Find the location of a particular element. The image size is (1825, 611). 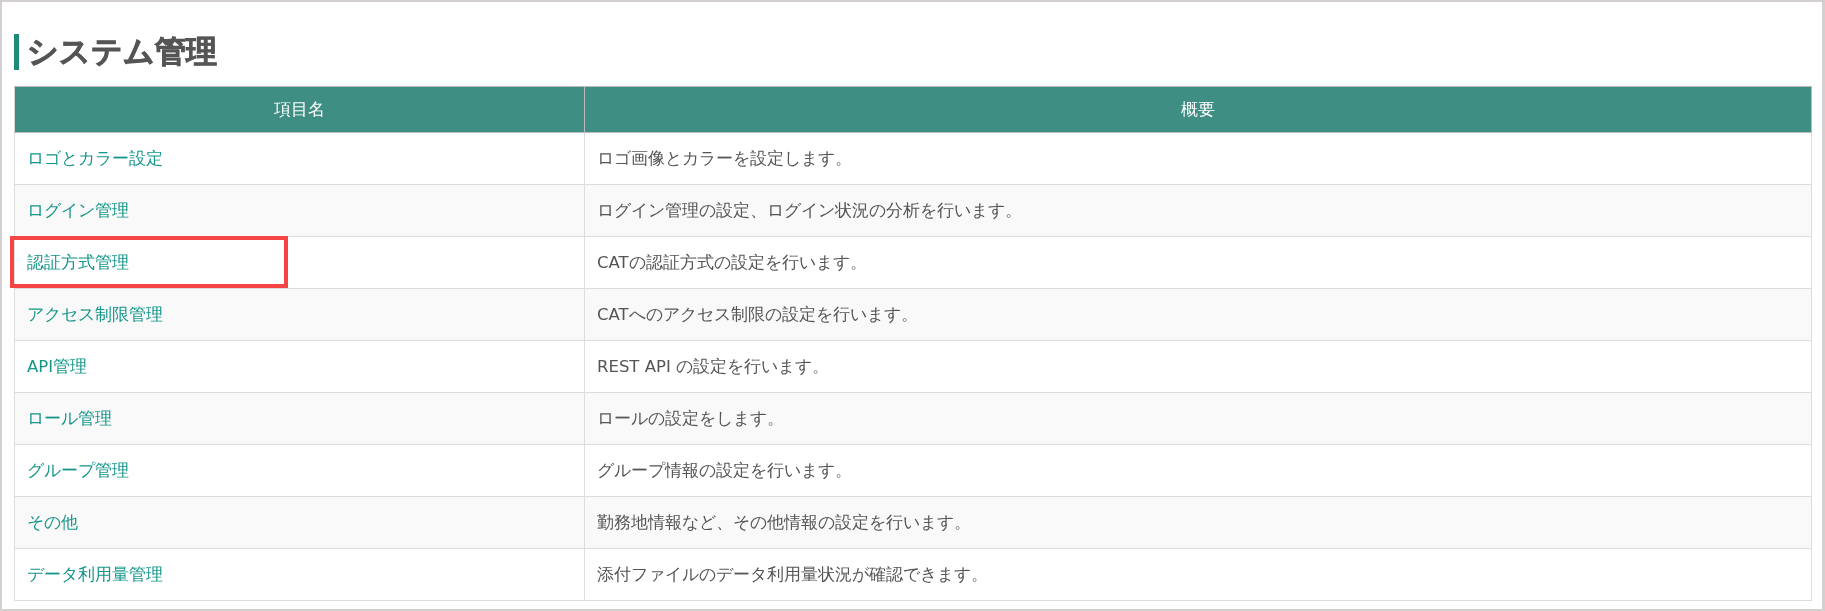

item-link: 認証方式管理 is located at coordinates (78, 262).